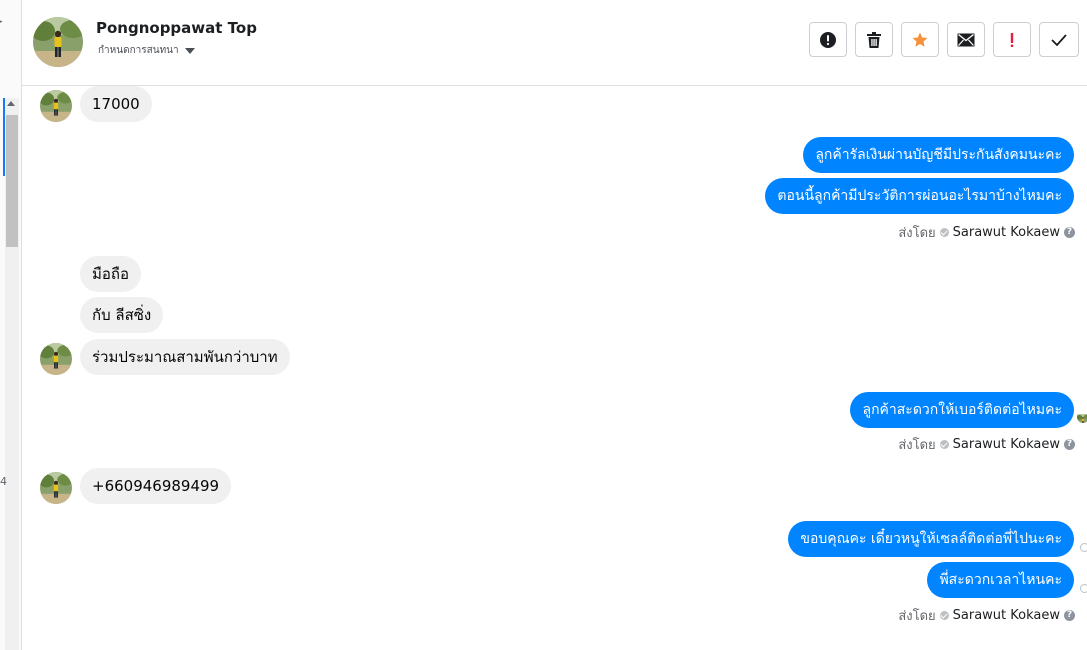 The height and width of the screenshot is (650, 1087). I want to click on alert-circle-icon, so click(828, 39).